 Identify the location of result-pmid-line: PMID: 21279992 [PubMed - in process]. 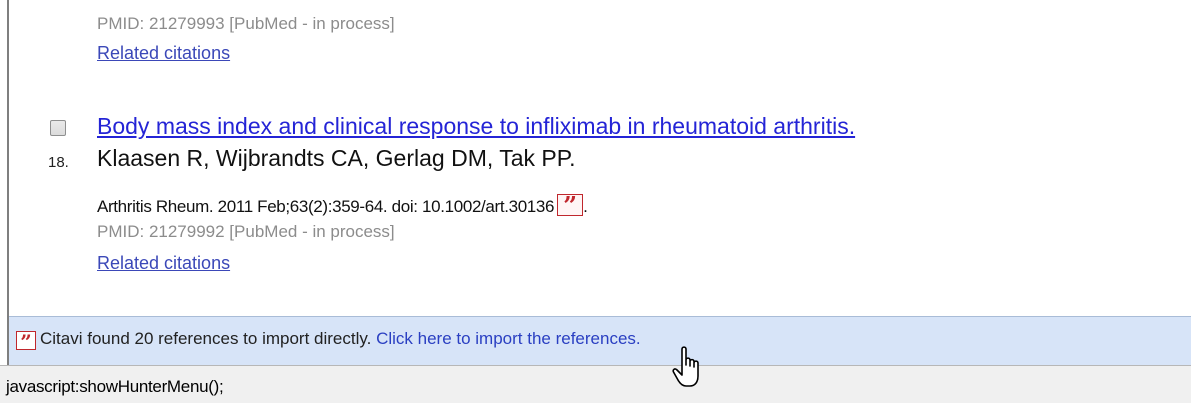
(246, 231).